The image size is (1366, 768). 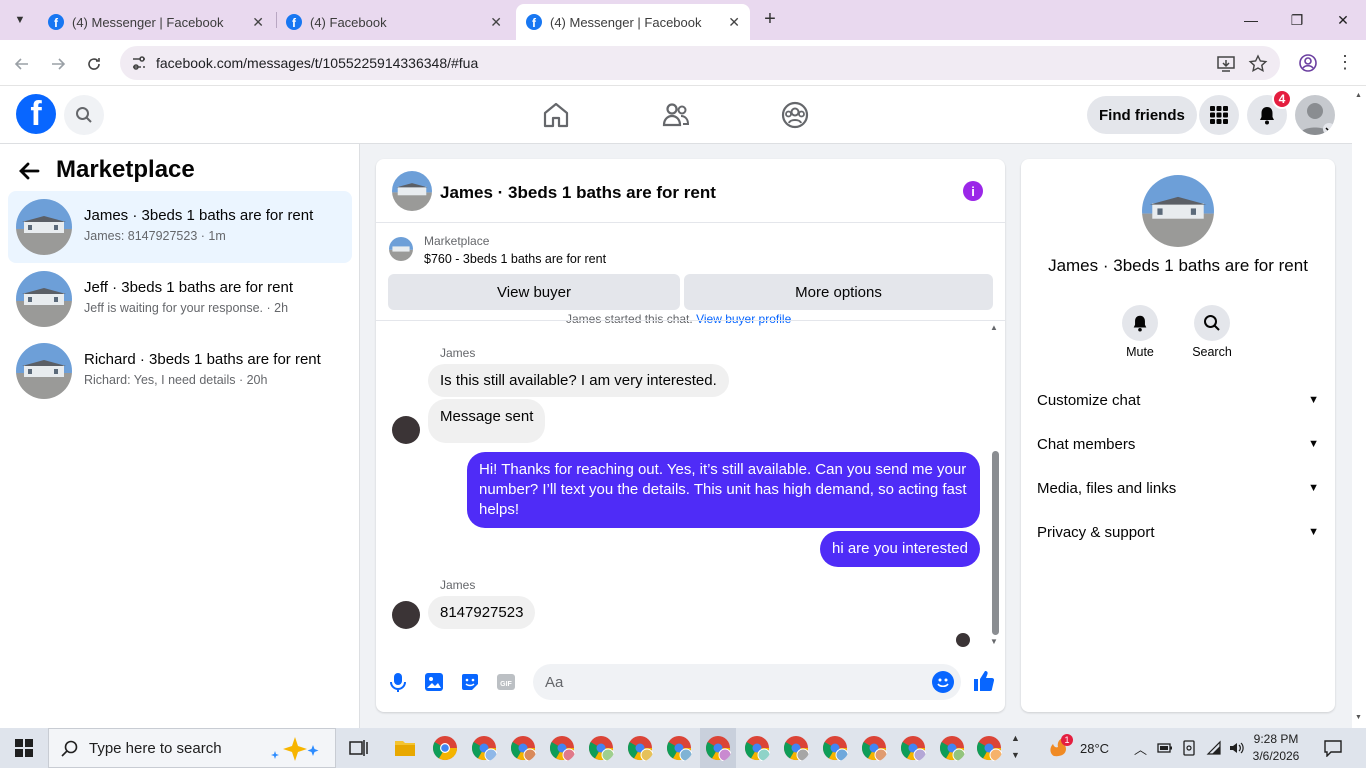 I want to click on battery-icon, so click(x=1165, y=748).